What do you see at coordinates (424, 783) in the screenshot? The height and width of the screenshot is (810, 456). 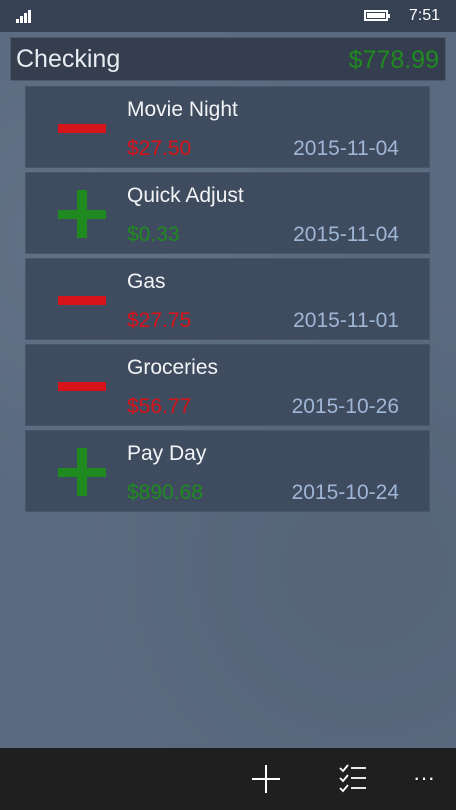 I see `more-options-button: ···` at bounding box center [424, 783].